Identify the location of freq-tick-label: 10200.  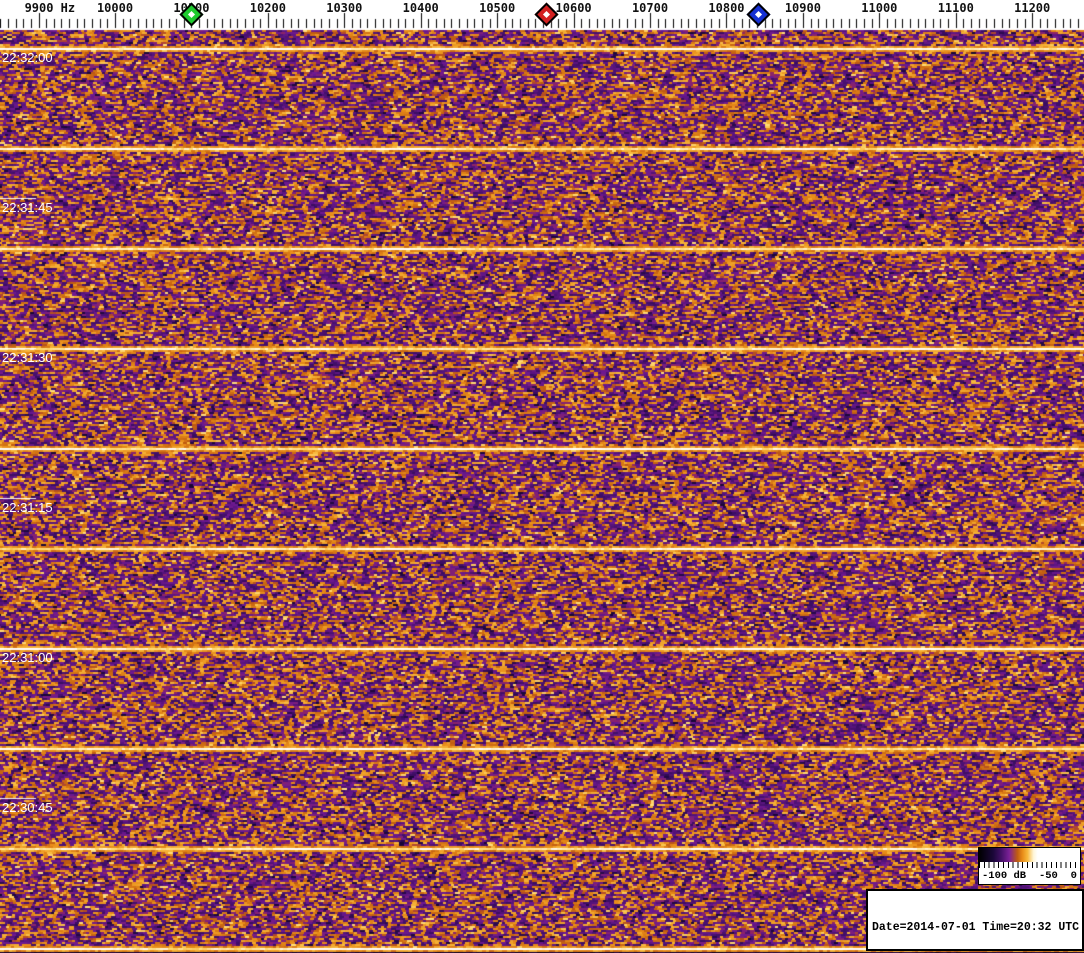
(267, 8).